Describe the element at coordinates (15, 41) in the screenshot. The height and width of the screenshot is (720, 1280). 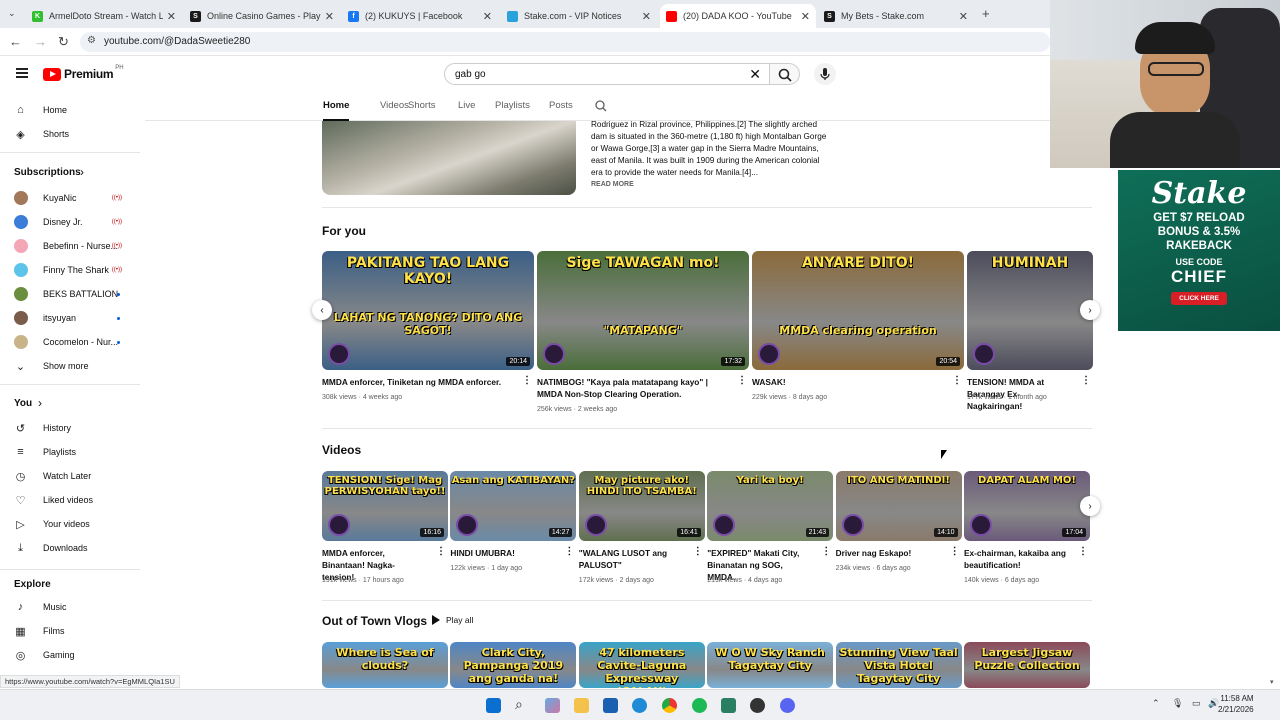
I see `back-icon: ←` at that location.